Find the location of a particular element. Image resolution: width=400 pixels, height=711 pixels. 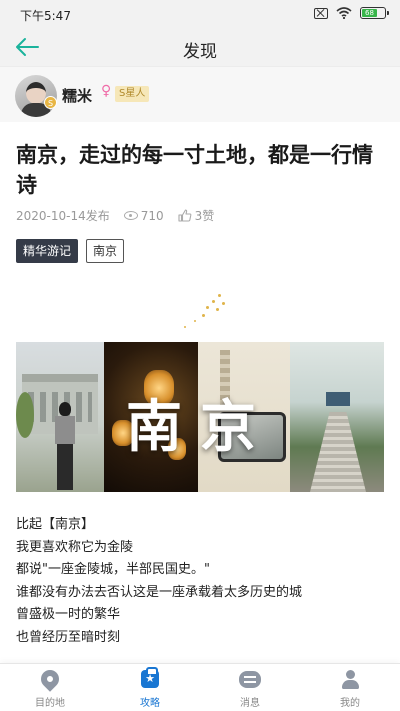

status-icons: 68 is located at coordinates (351, 13).